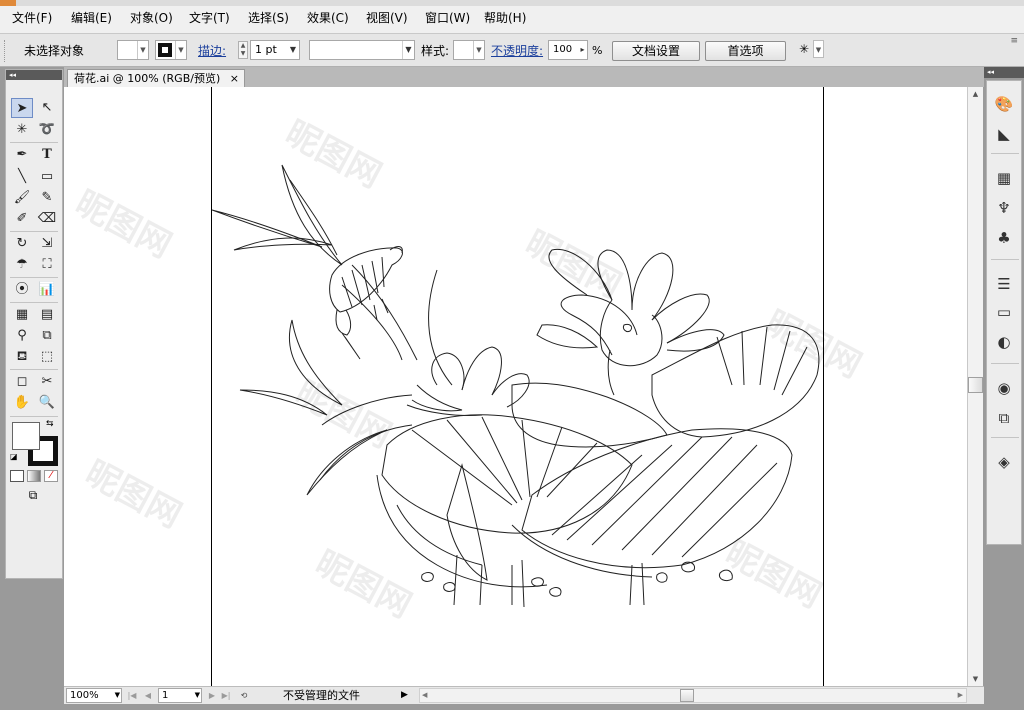  What do you see at coordinates (51, 476) in the screenshot?
I see `none-mode-button: ⁄` at bounding box center [51, 476].